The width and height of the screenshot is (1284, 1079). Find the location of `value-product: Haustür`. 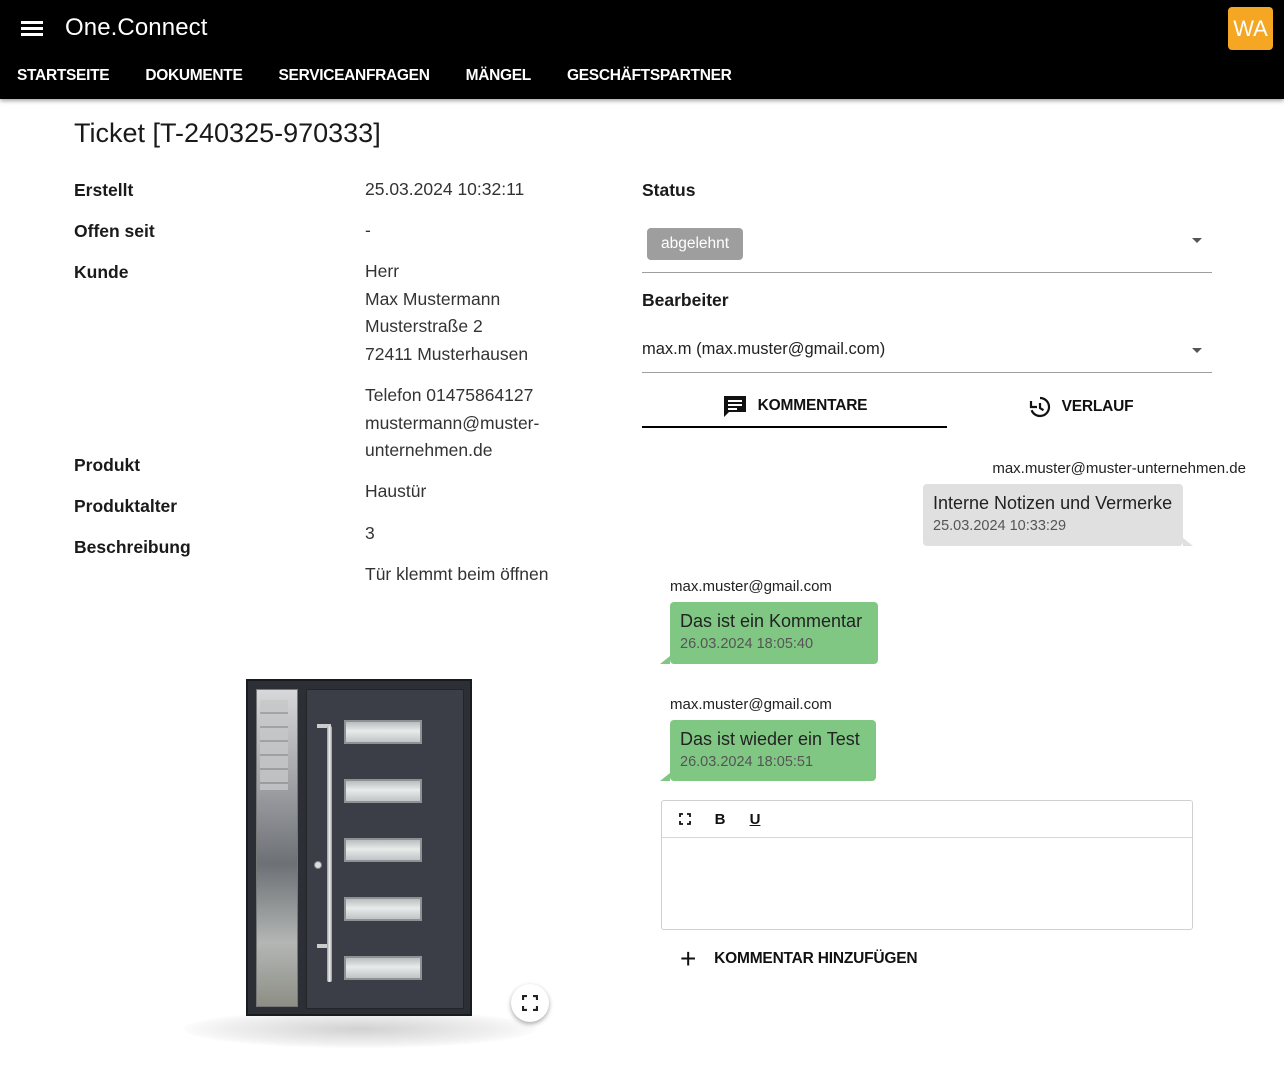

value-product: Haustür is located at coordinates (396, 491).